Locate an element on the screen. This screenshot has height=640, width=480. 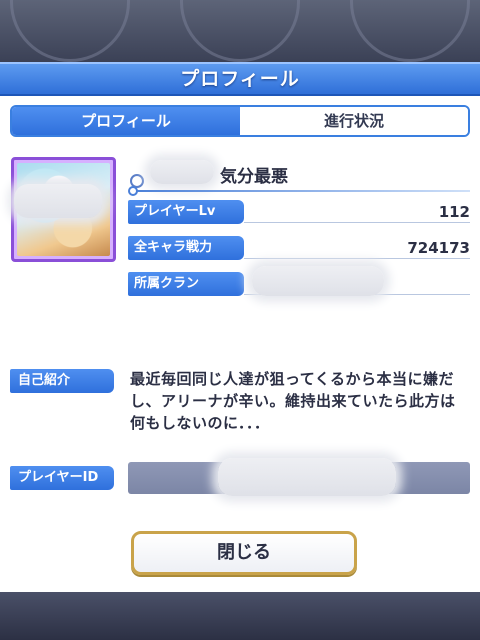
redacted-name-blur is located at coordinates (182, 172).